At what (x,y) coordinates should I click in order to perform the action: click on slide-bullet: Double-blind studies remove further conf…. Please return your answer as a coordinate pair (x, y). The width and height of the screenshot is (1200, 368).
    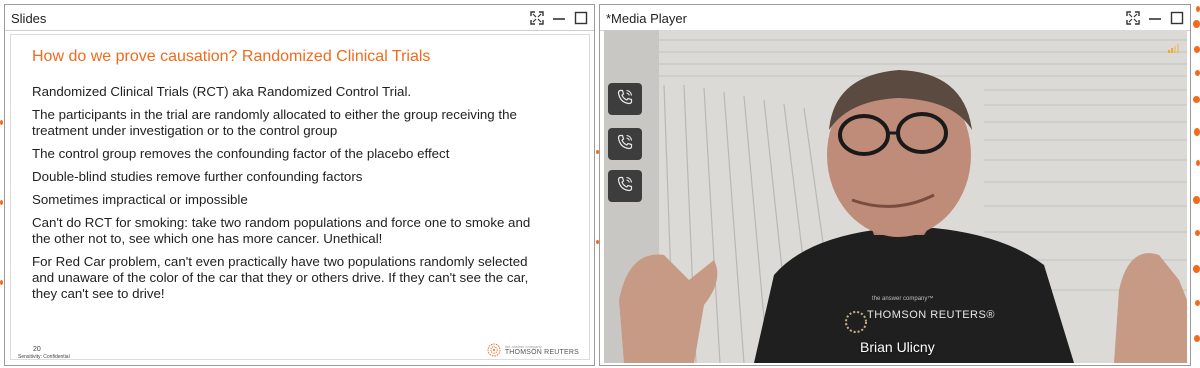
    Looking at the image, I should click on (197, 176).